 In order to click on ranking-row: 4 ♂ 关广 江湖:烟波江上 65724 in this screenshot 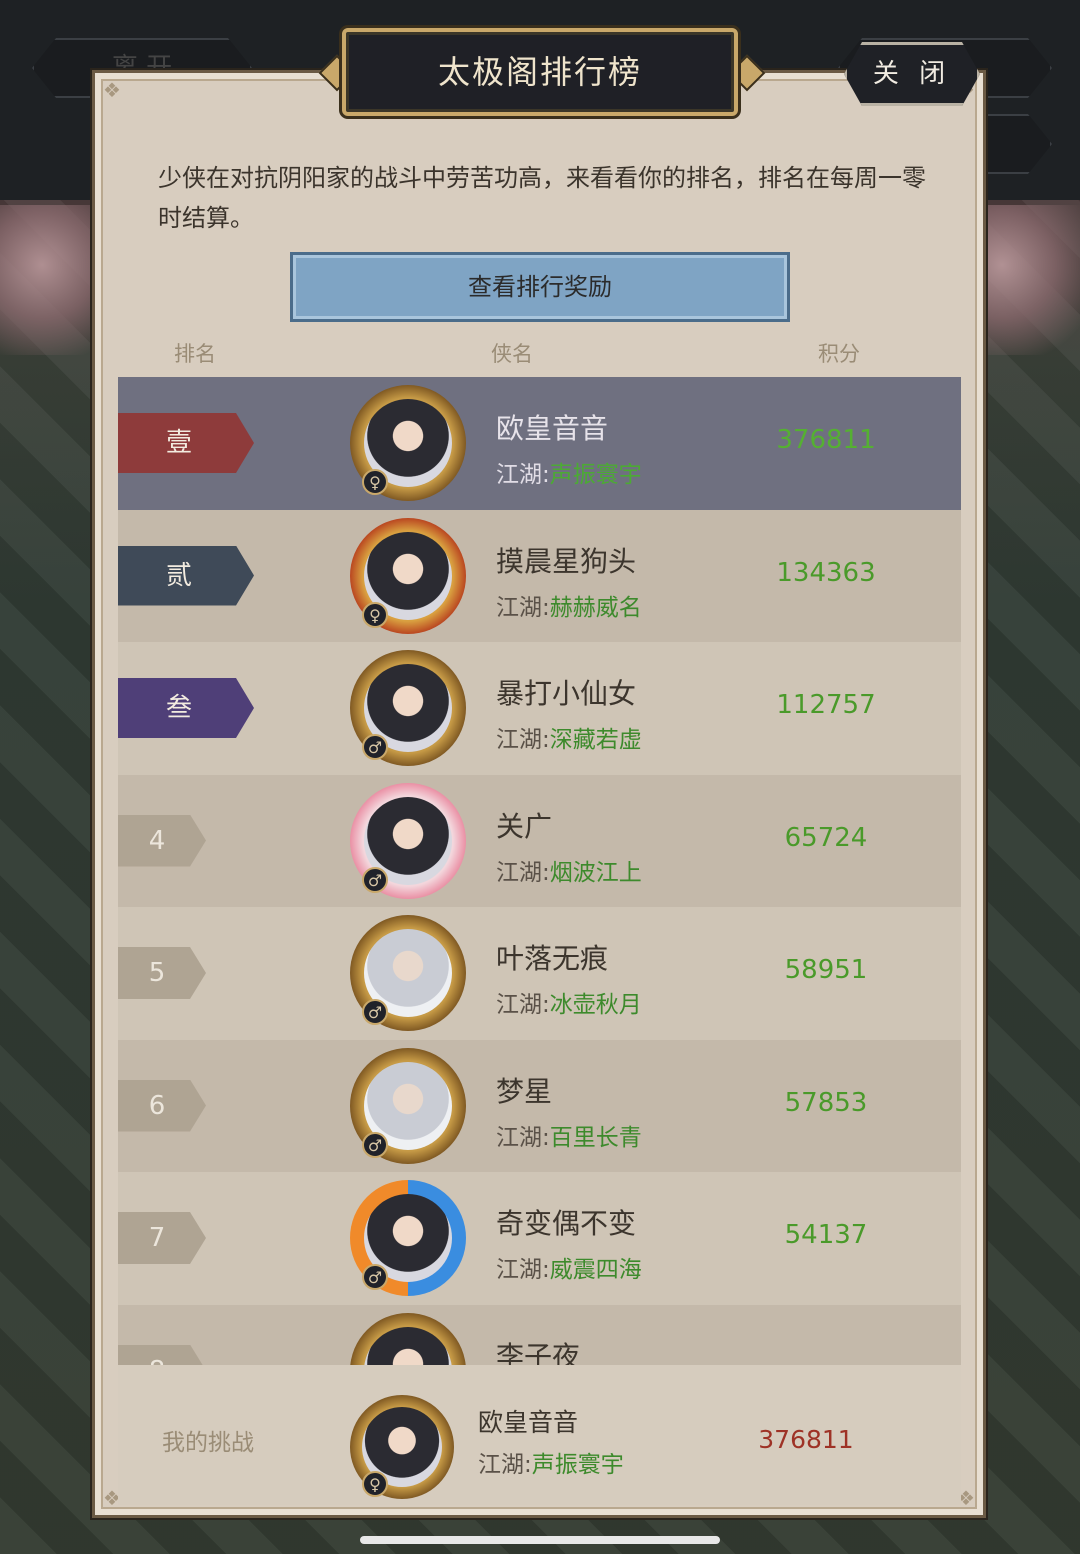, I will do `click(539, 840)`.